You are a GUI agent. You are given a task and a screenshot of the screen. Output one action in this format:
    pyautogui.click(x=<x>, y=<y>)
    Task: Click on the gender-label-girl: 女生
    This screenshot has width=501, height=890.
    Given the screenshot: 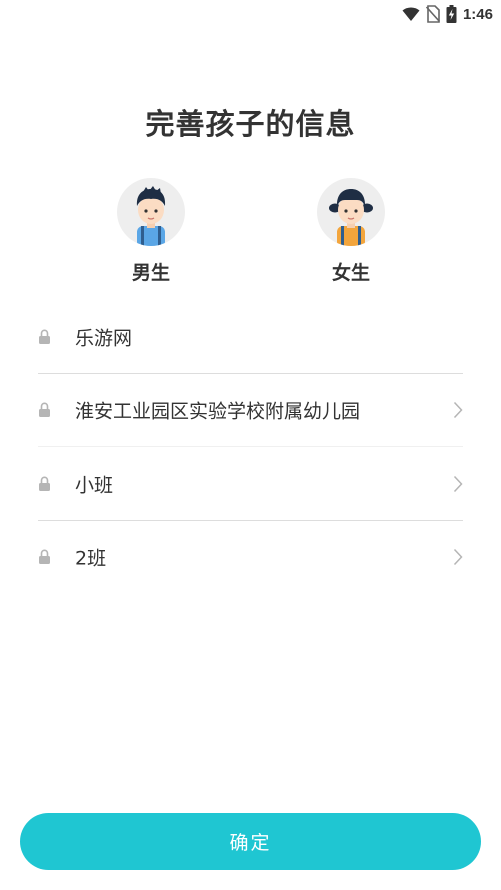 What is the action you would take?
    pyautogui.click(x=350, y=273)
    